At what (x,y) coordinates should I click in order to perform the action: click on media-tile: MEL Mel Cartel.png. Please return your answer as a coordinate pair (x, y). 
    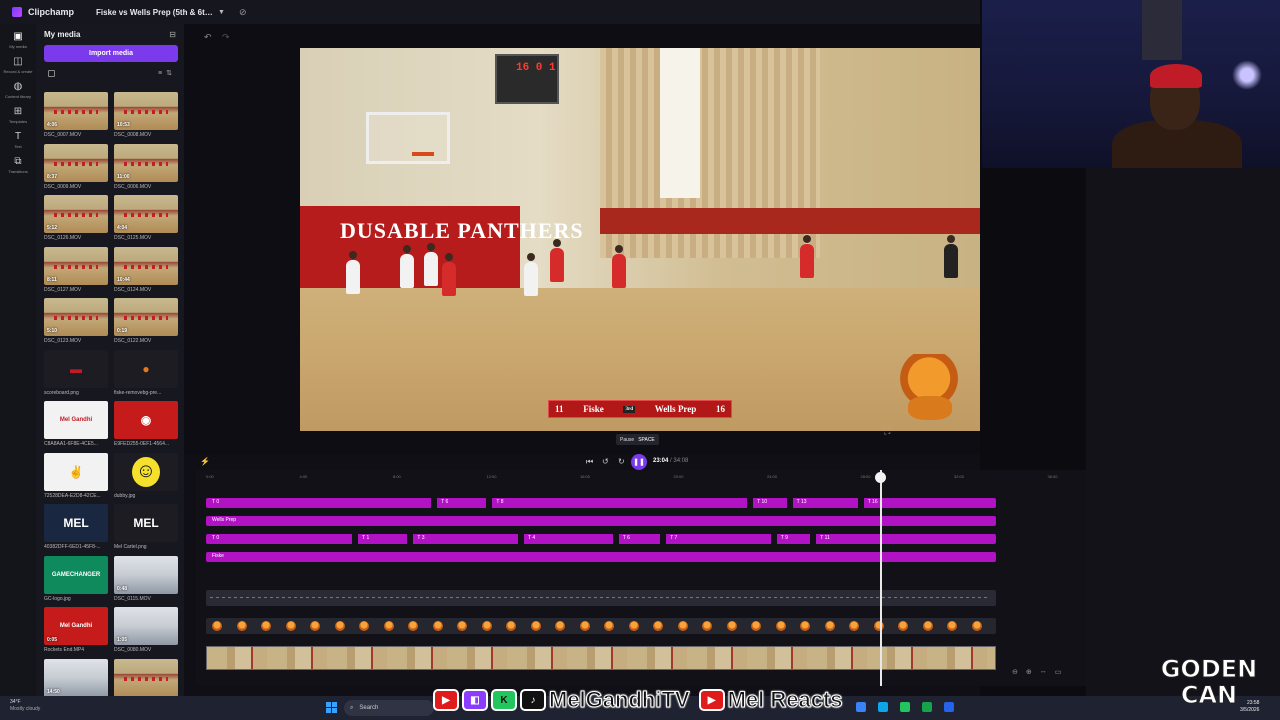
    Looking at the image, I should click on (146, 529).